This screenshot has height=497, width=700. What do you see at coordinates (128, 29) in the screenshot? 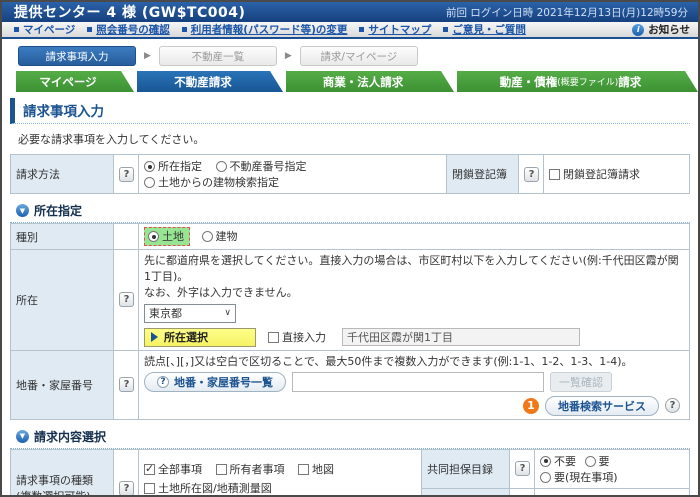
I see `nav-link-inquiry-number: 照会番号の確認` at bounding box center [128, 29].